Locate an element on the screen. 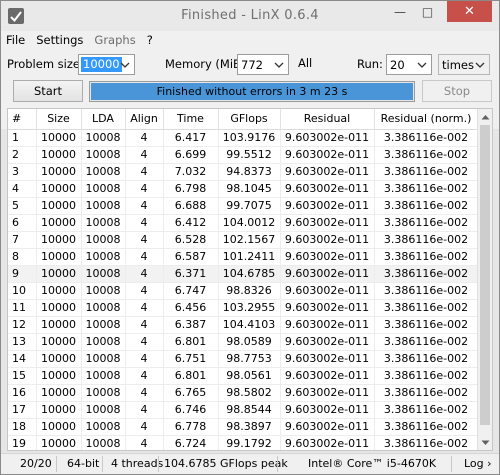 The height and width of the screenshot is (475, 500). table-cell: 6.456 is located at coordinates (191, 308).